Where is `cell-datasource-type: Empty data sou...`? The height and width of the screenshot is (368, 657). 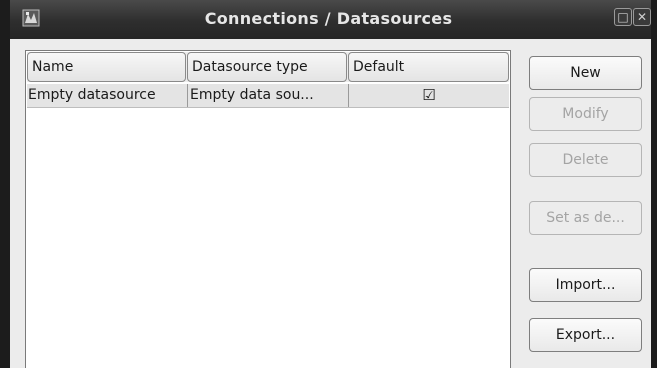 cell-datasource-type: Empty data sou... is located at coordinates (266, 95).